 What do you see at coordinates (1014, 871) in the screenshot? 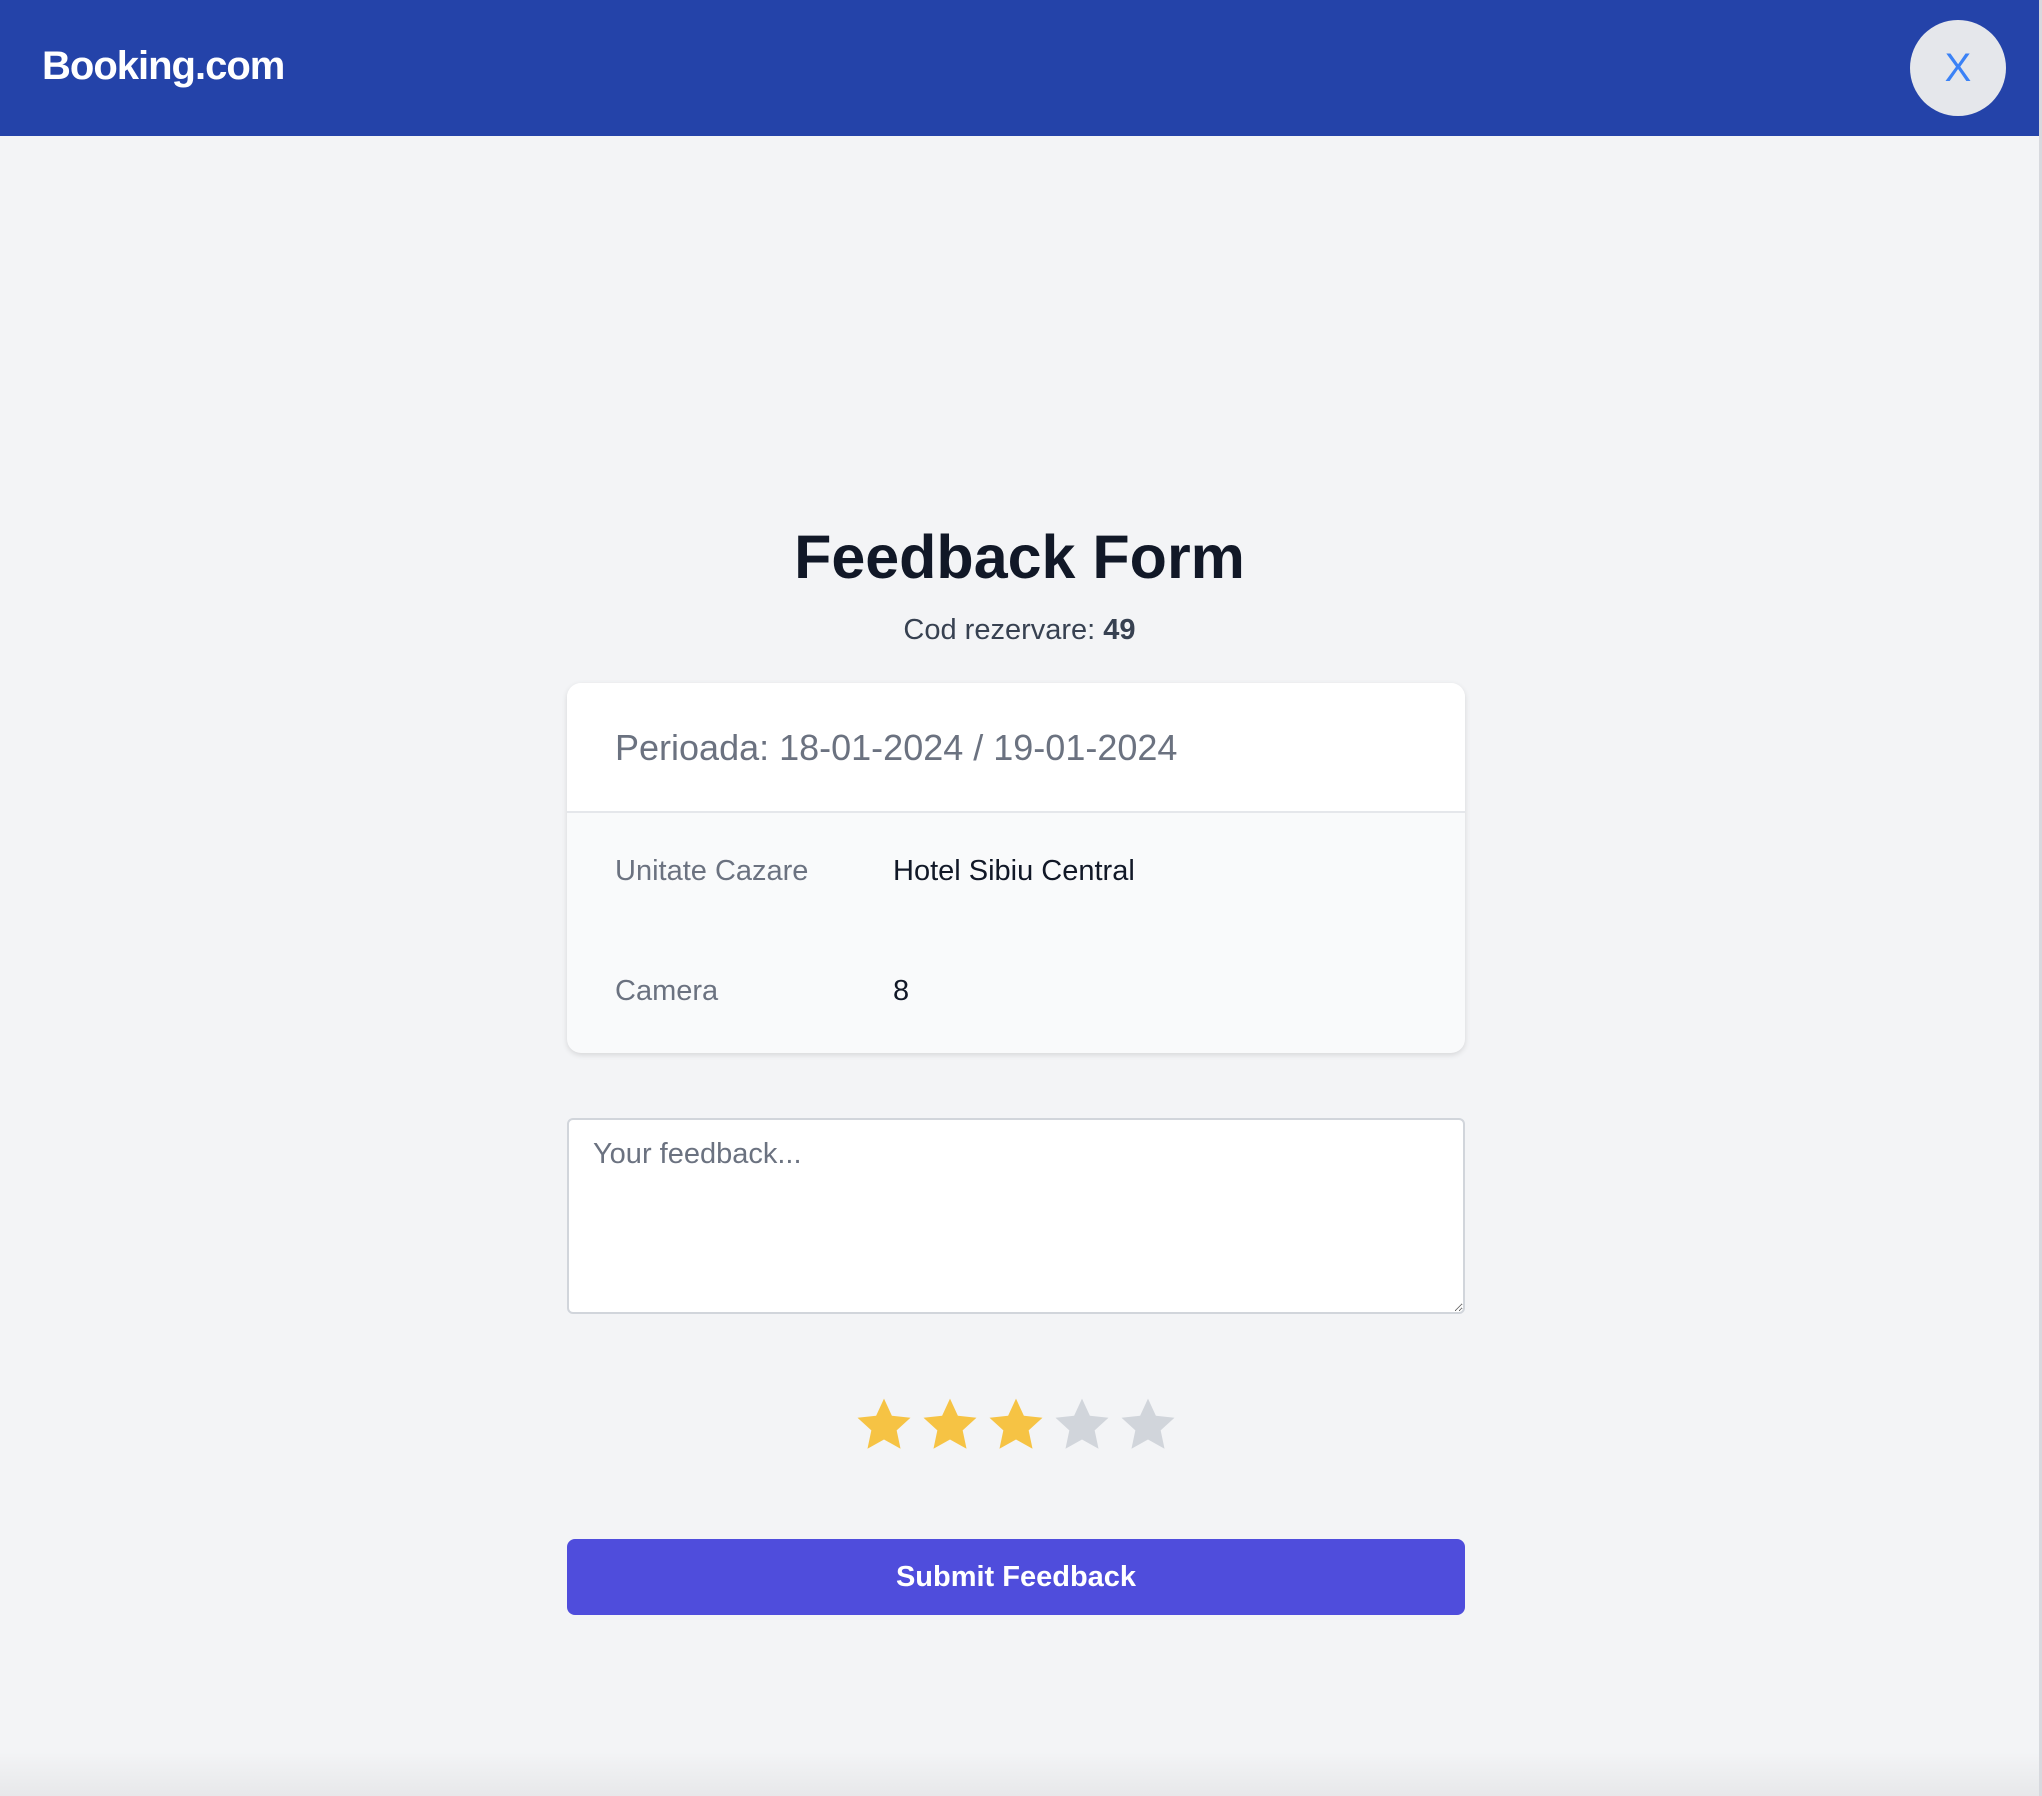
I see `accommodation-value: Hotel Sibiu Central` at bounding box center [1014, 871].